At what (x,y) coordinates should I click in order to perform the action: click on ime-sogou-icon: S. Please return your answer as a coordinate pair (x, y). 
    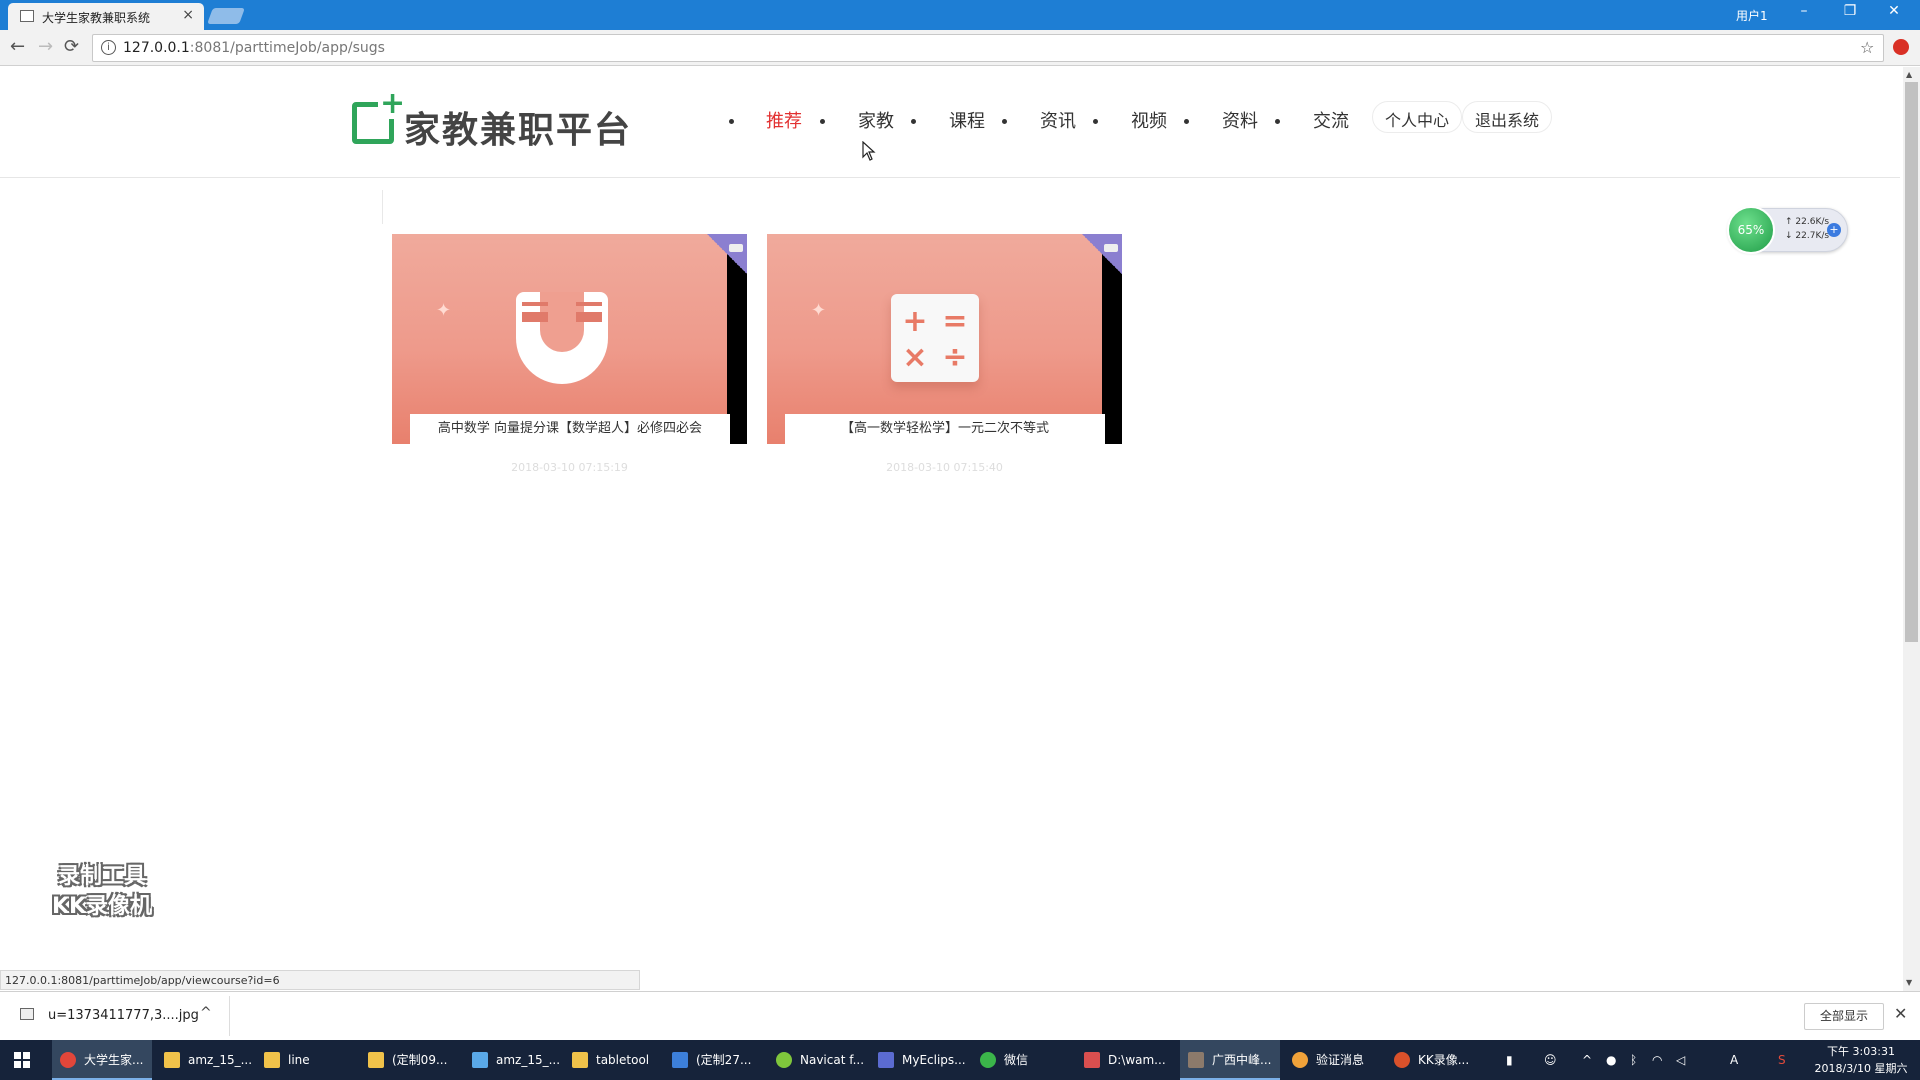
    Looking at the image, I should click on (1782, 1060).